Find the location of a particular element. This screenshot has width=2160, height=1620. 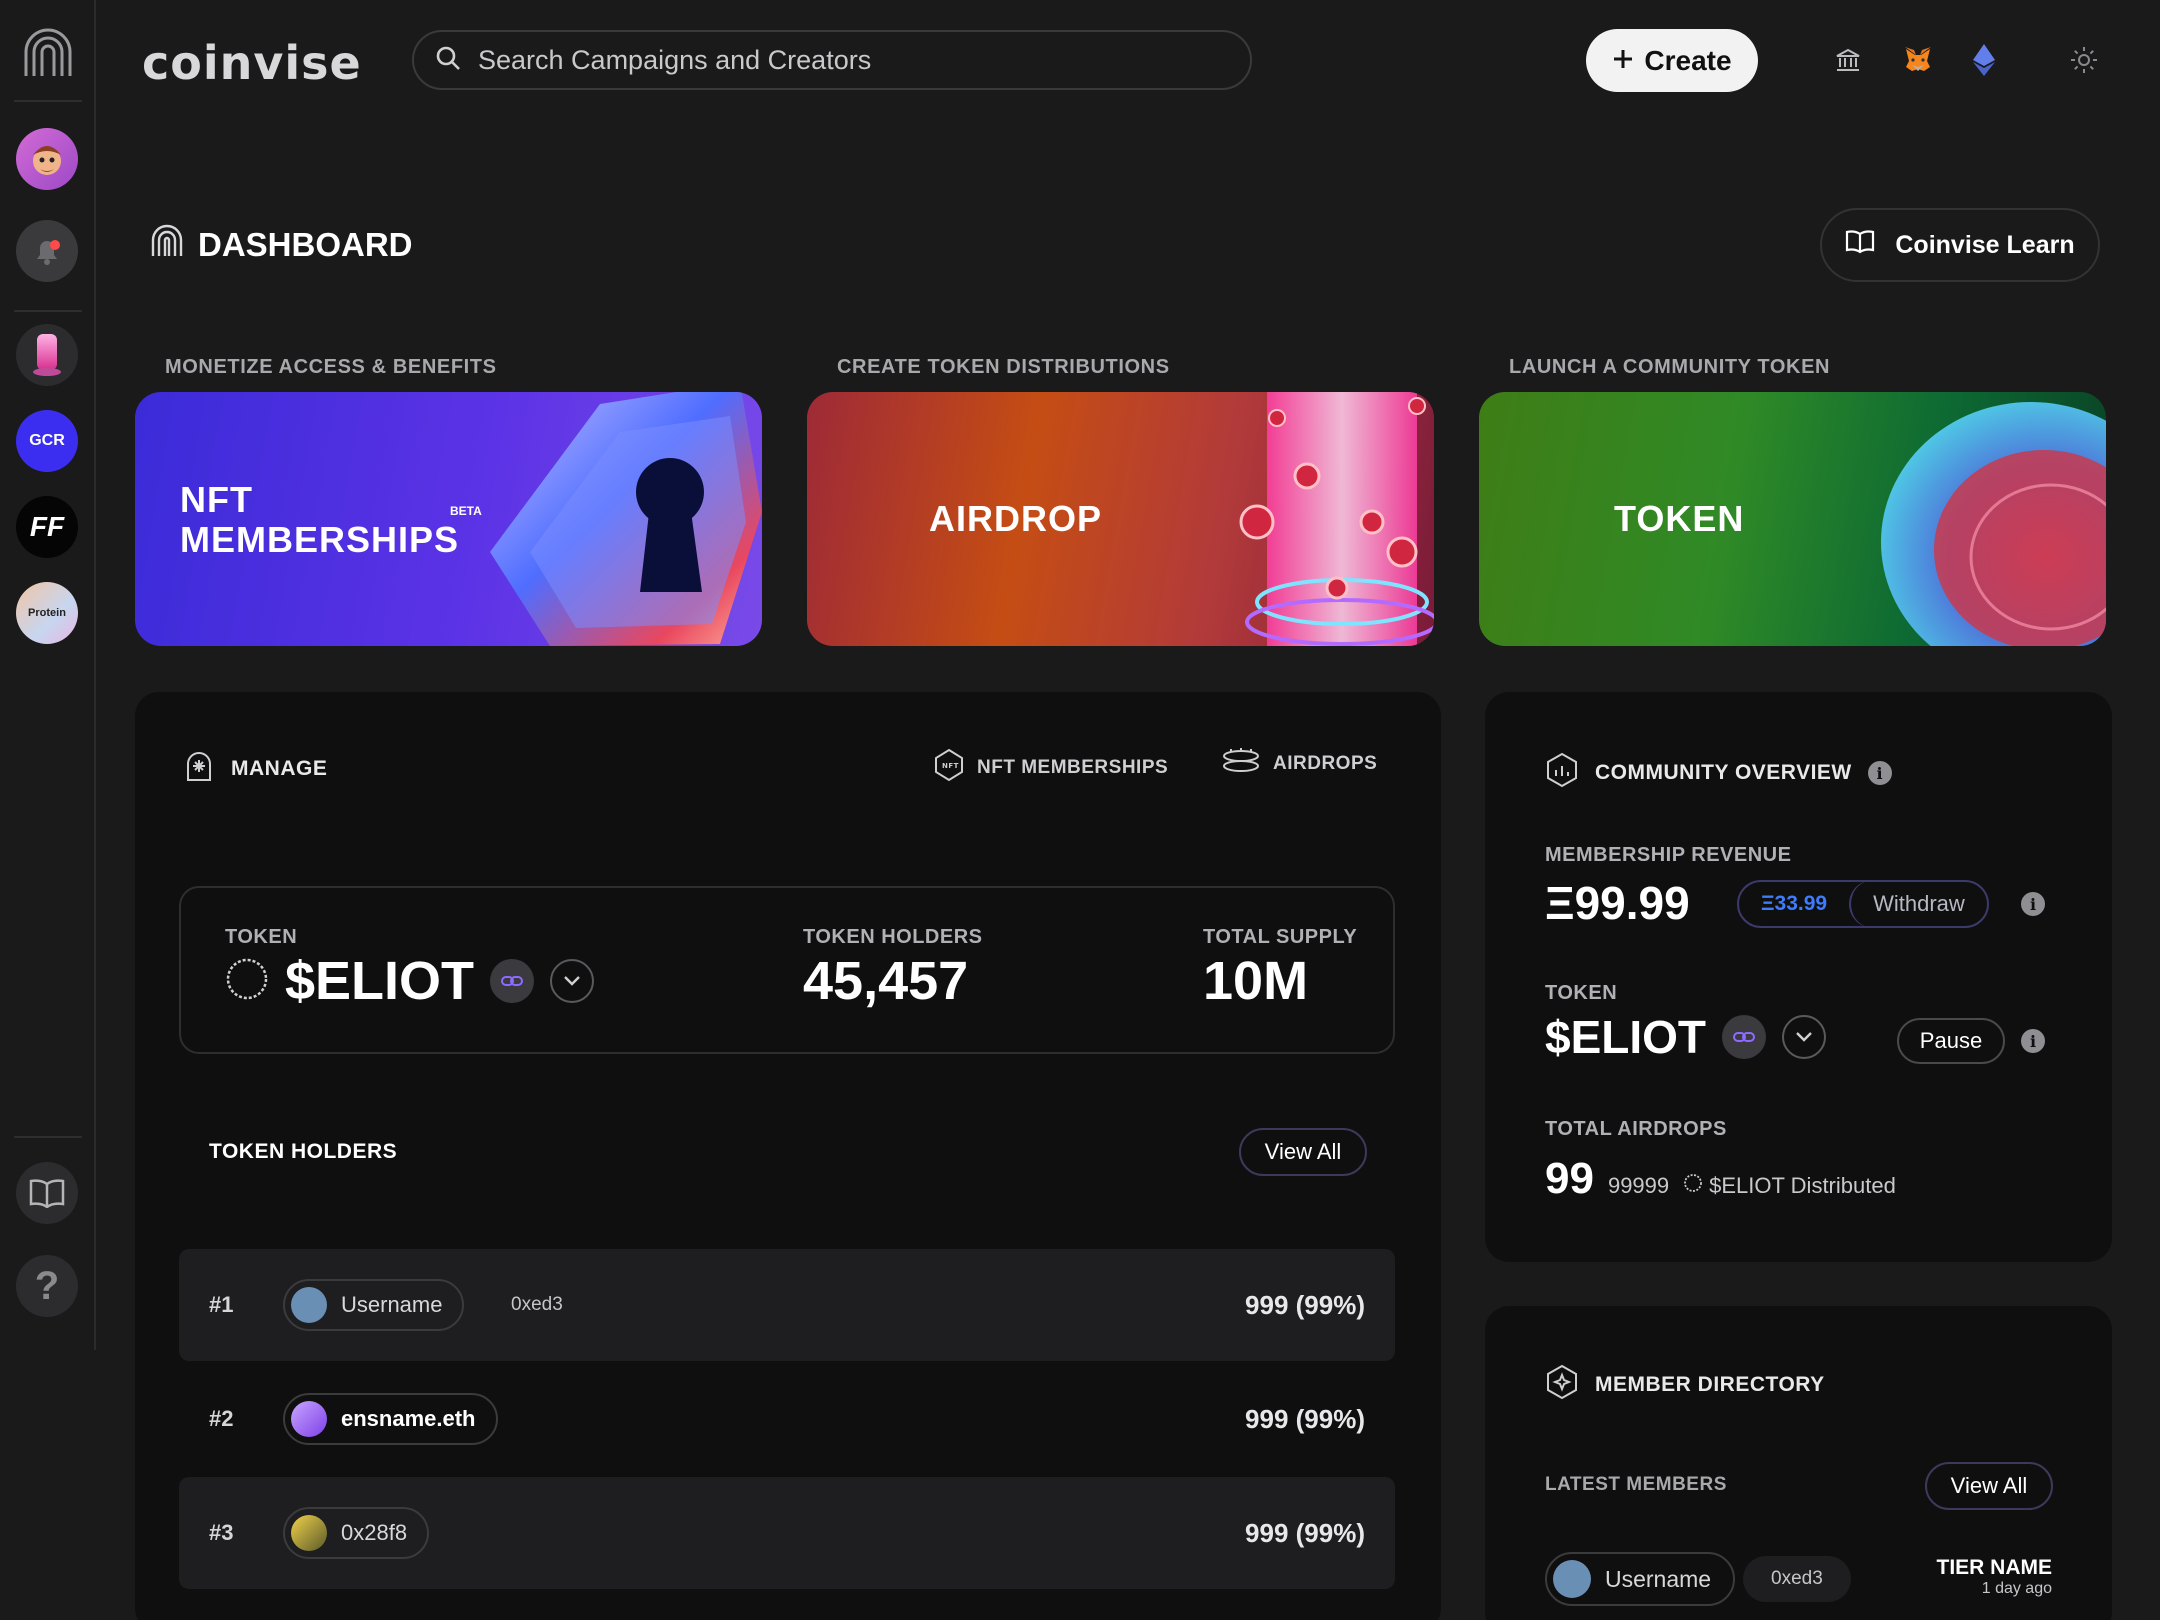

plus-icon is located at coordinates (1623, 61).